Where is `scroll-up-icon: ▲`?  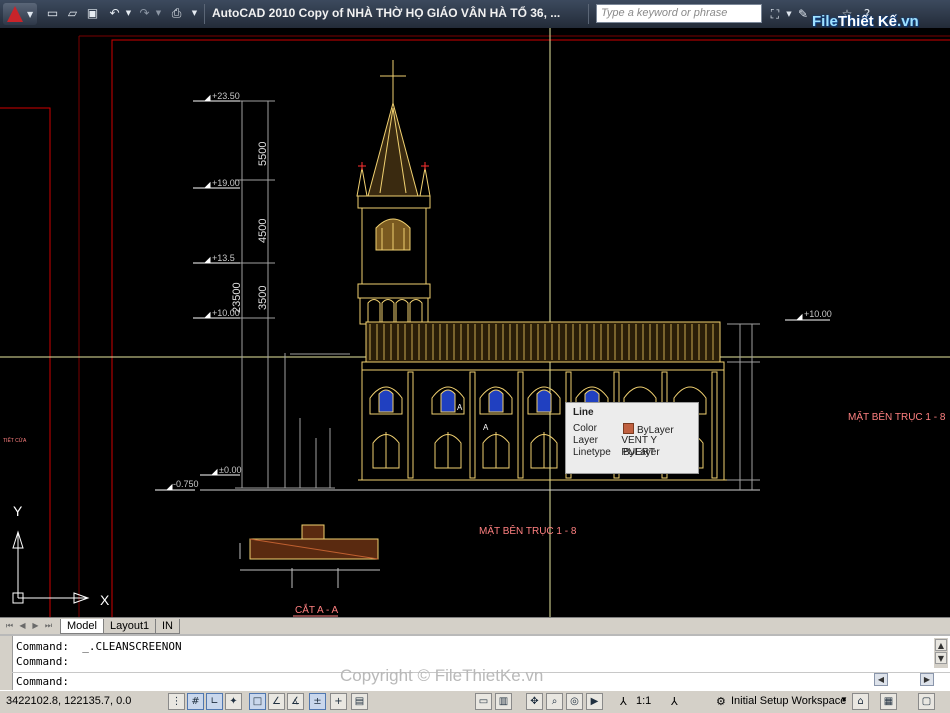
scroll-up-icon: ▲ is located at coordinates (941, 645).